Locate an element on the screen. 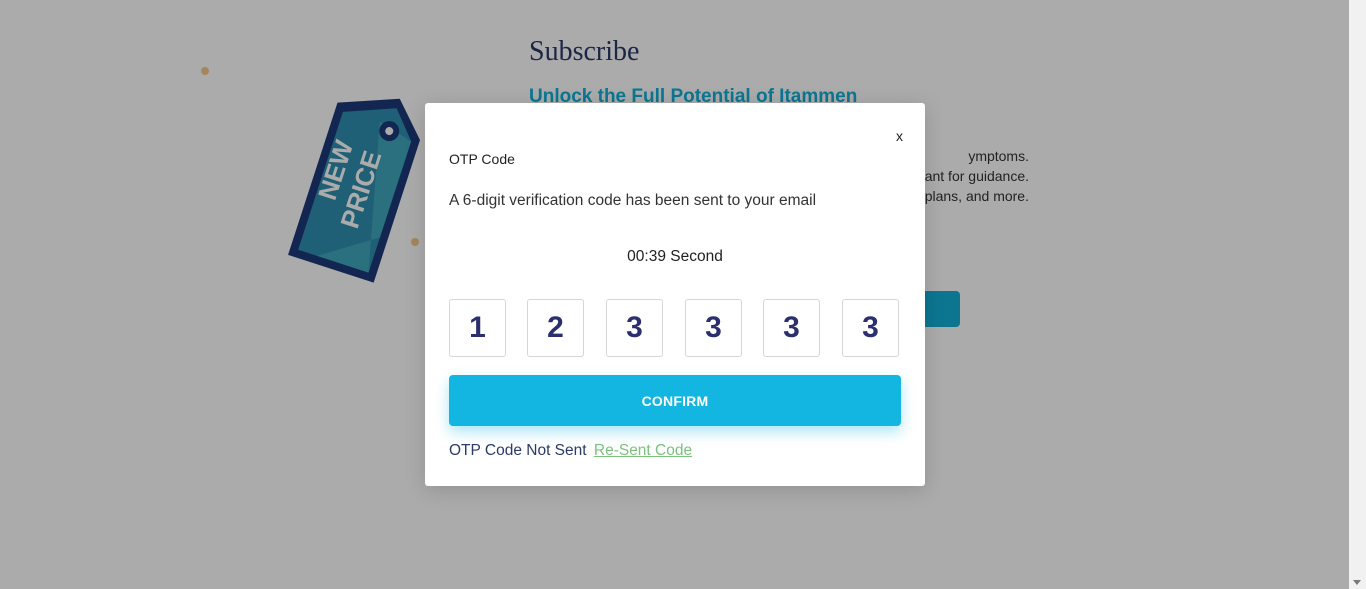 The image size is (1366, 589). close-button: x is located at coordinates (899, 136).